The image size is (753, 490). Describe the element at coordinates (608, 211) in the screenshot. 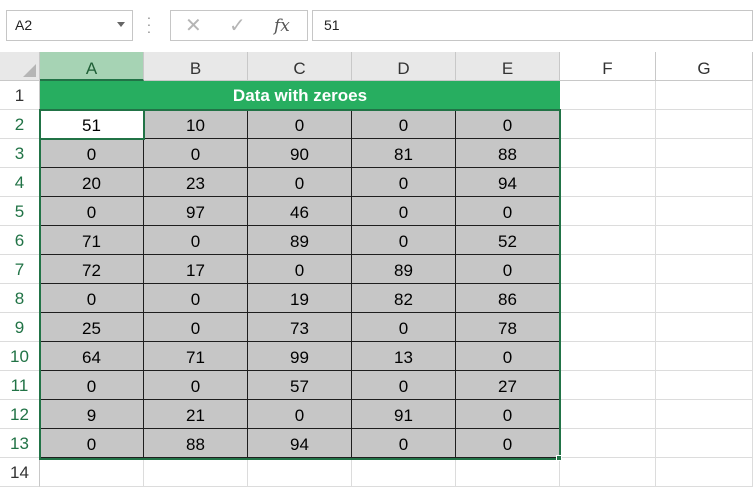

I see `cell-f5` at that location.